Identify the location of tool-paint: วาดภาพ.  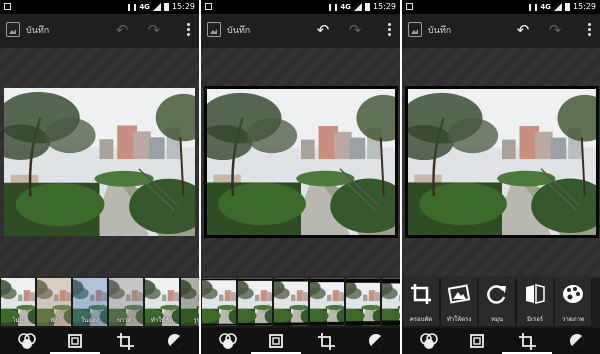
(573, 302).